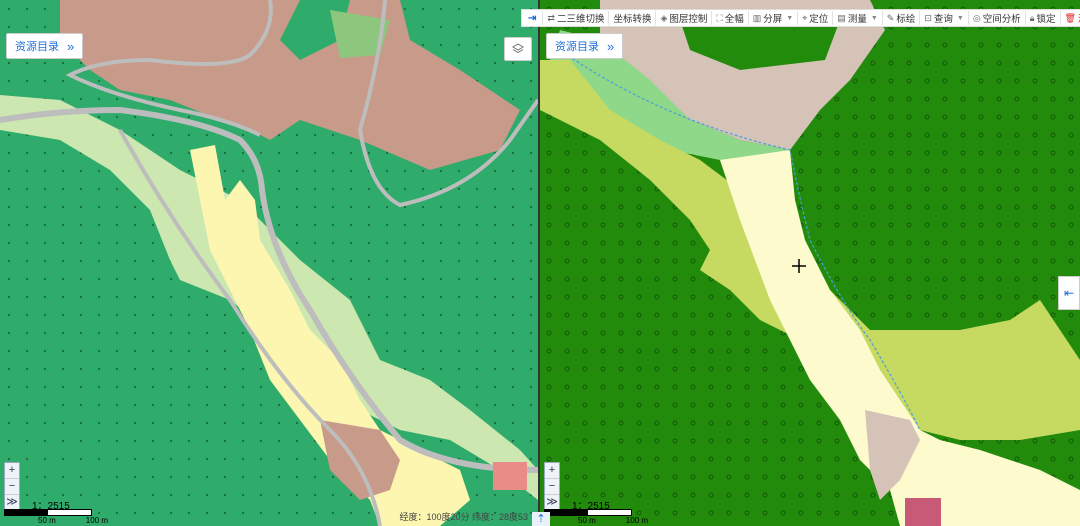  I want to click on fullscreen-label: 全幅, so click(734, 19).